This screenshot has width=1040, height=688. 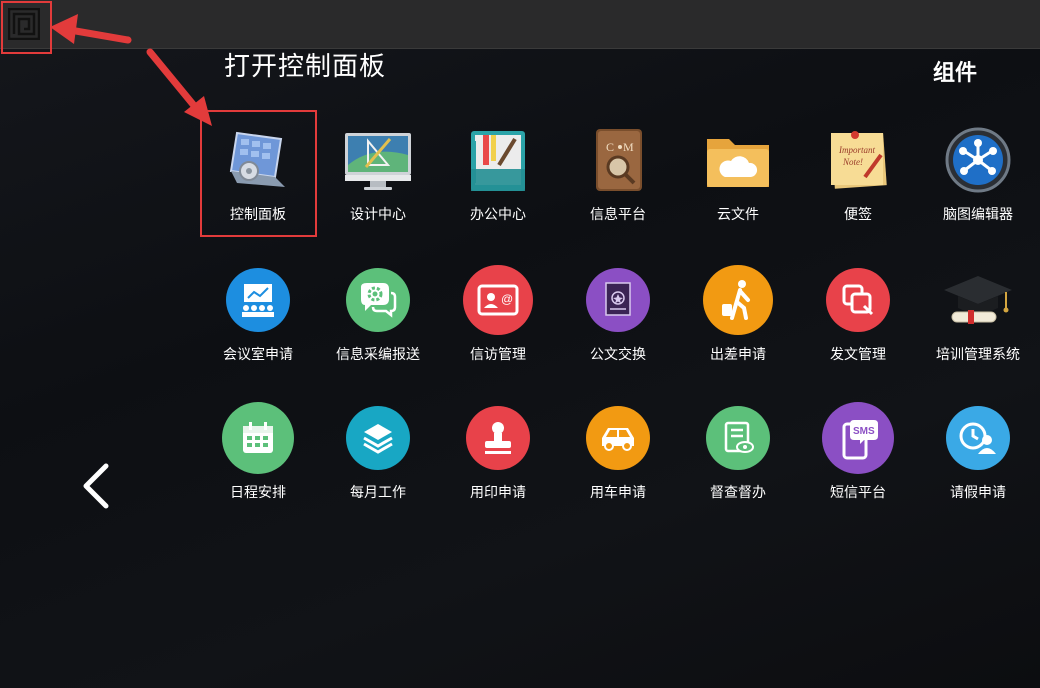 What do you see at coordinates (498, 438) in the screenshot?
I see `seal-stamp-icon` at bounding box center [498, 438].